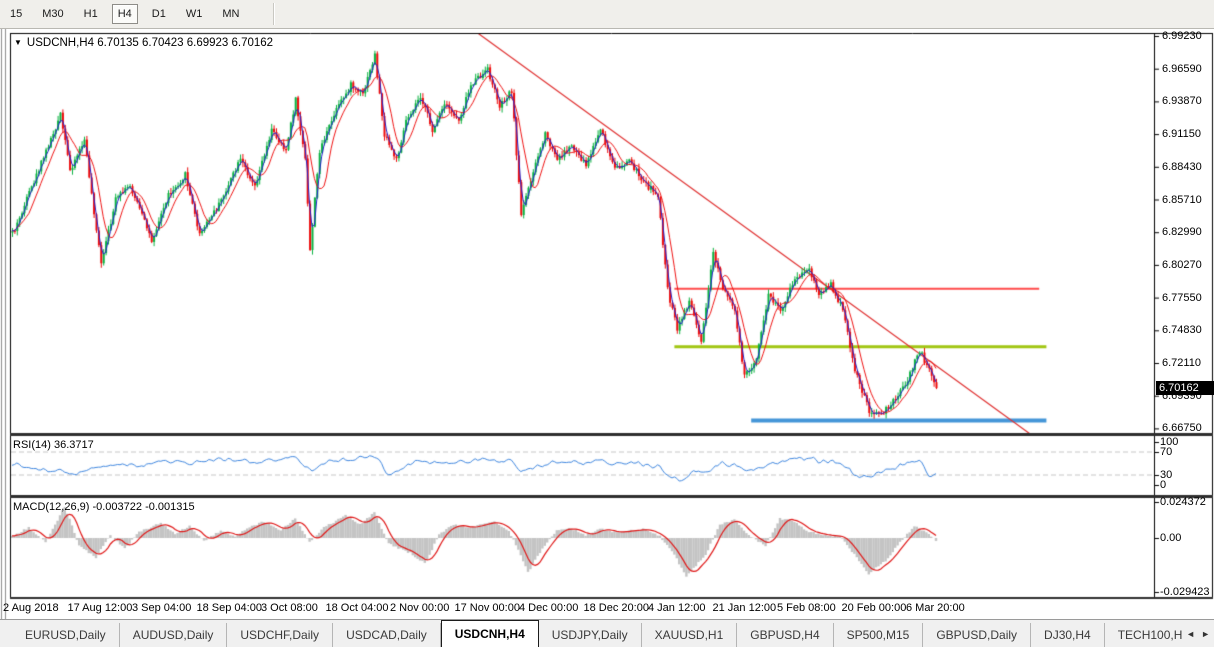 This screenshot has height=647, width=1214. What do you see at coordinates (174, 635) in the screenshot?
I see `tab-audusd-daily: AUDUSD,Daily` at bounding box center [174, 635].